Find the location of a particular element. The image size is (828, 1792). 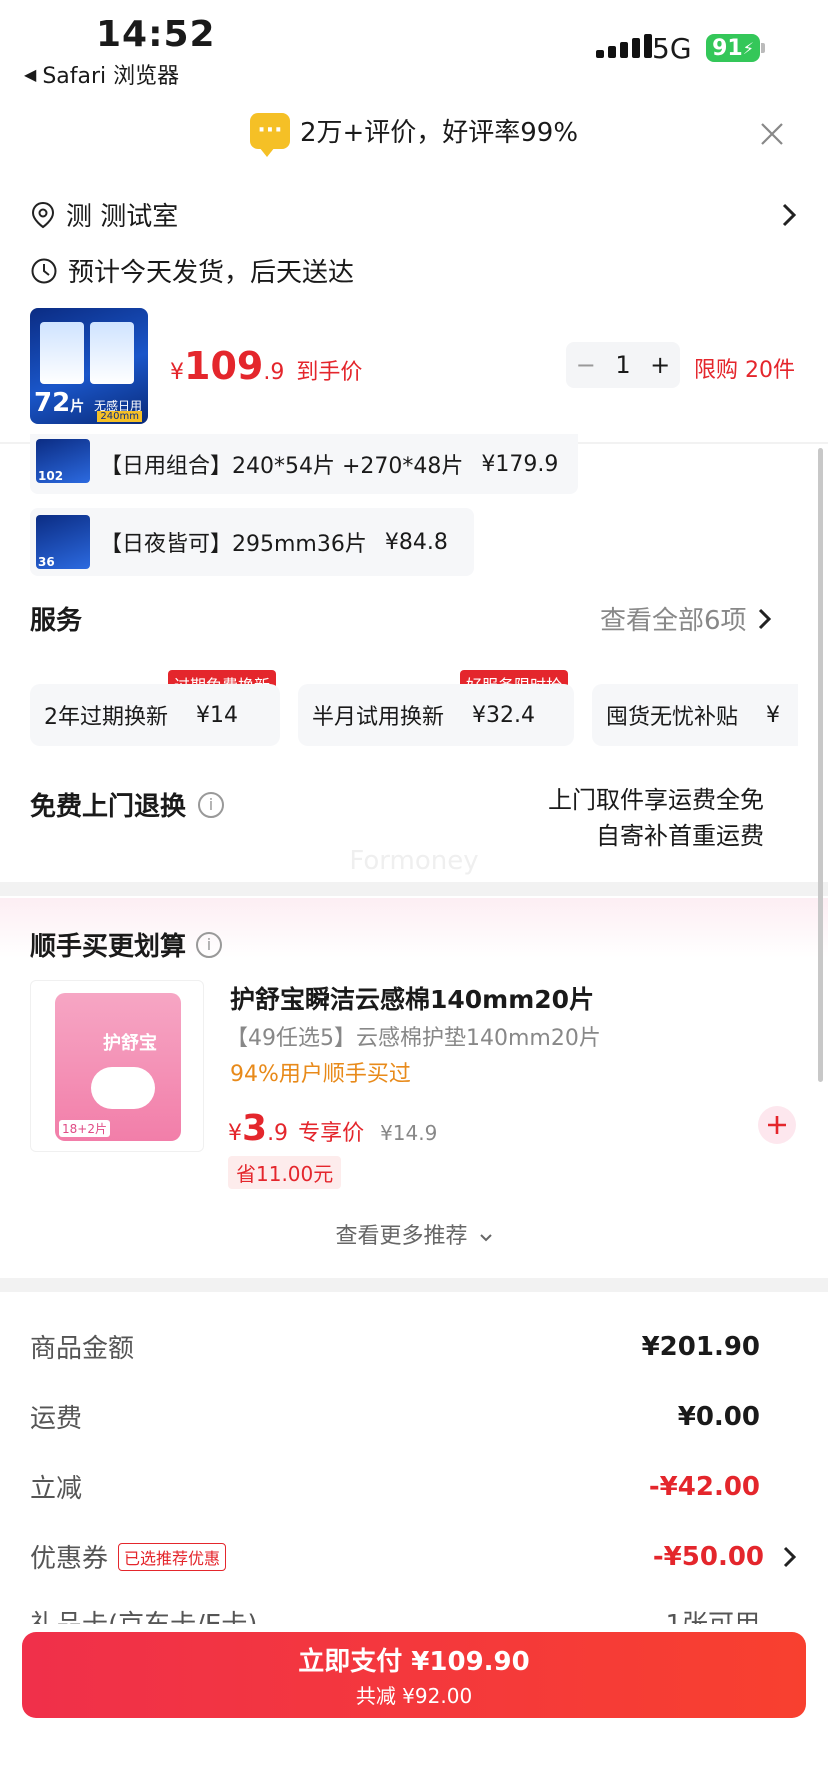

sku-label: 【日夜皆可】295mm36片 is located at coordinates (233, 544).